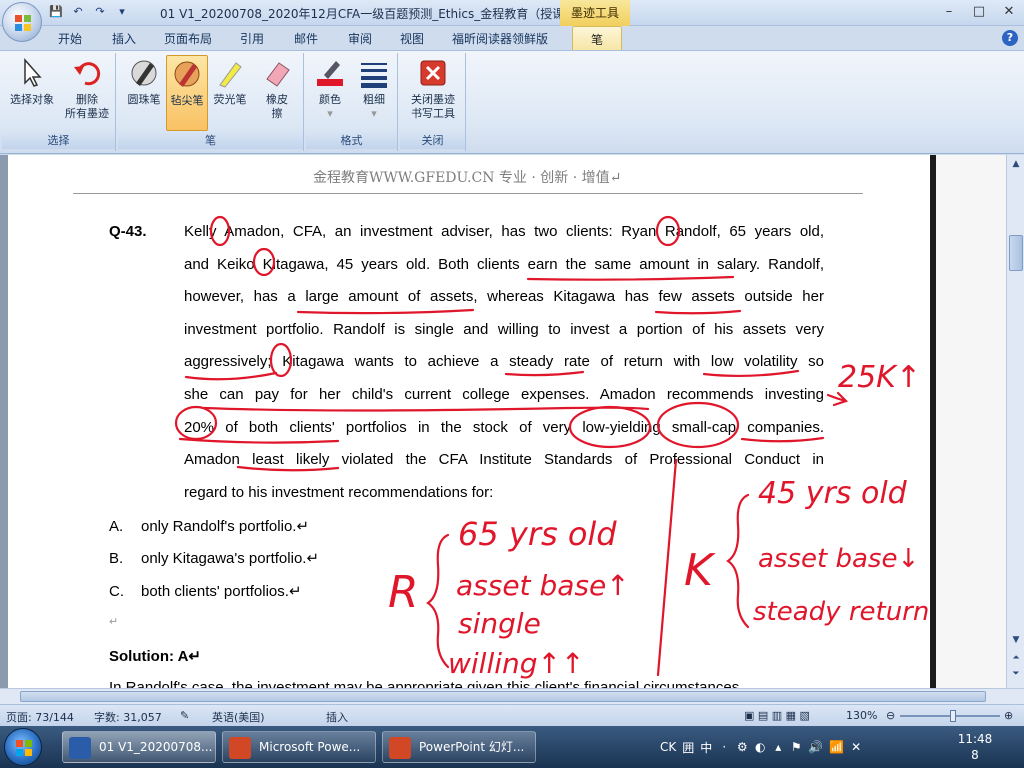 This screenshot has width=1024, height=768. I want to click on previous-page-icon: ⏶, so click(1016, 658).